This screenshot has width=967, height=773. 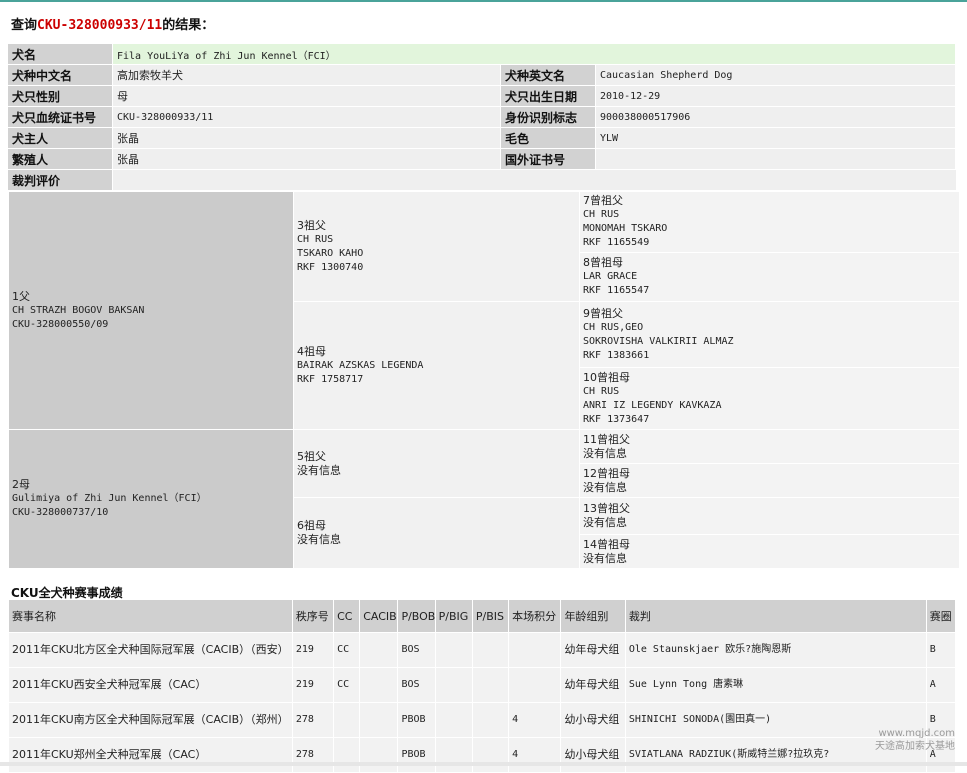 I want to click on ggp10-title: 10曾祖母, so click(x=606, y=377).